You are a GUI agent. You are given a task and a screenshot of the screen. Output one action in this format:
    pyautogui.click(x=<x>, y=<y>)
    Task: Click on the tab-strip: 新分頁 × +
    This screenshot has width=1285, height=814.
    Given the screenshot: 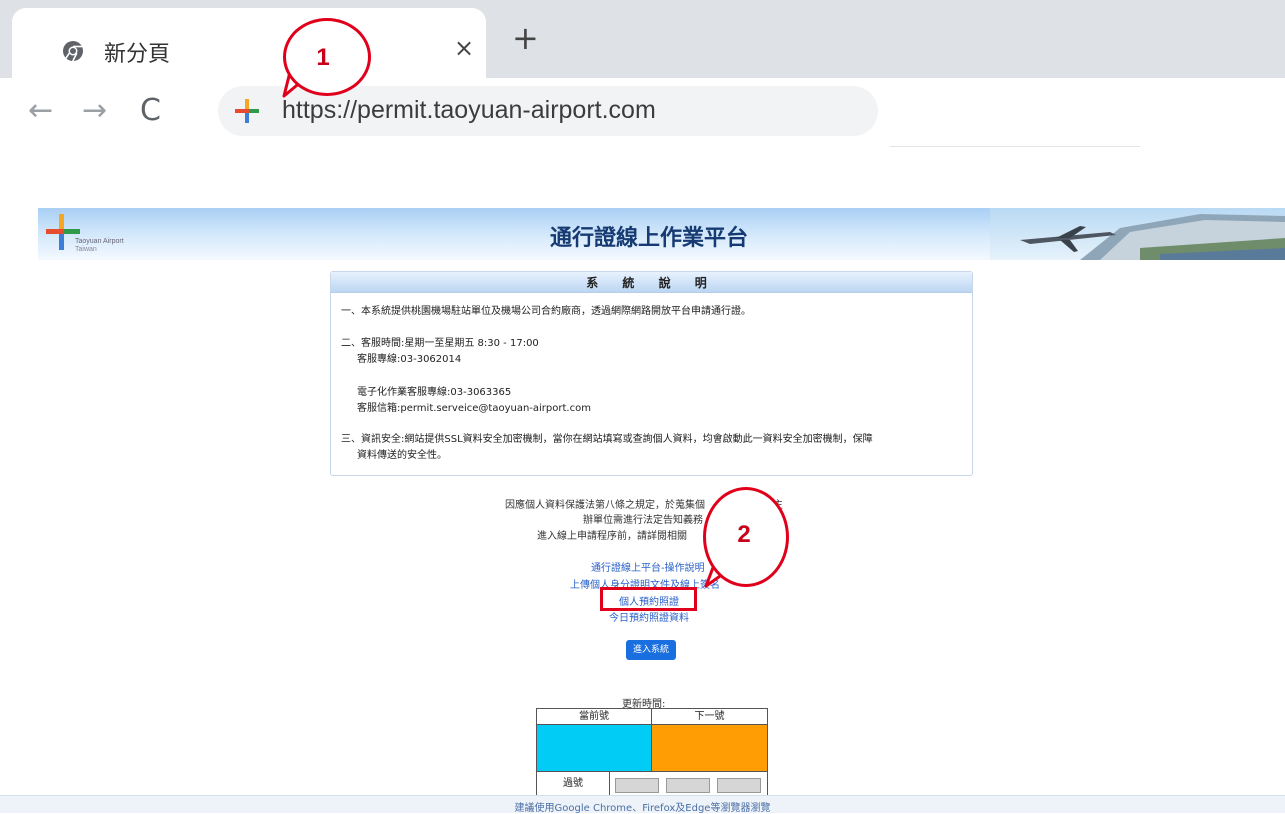 What is the action you would take?
    pyautogui.click(x=642, y=39)
    